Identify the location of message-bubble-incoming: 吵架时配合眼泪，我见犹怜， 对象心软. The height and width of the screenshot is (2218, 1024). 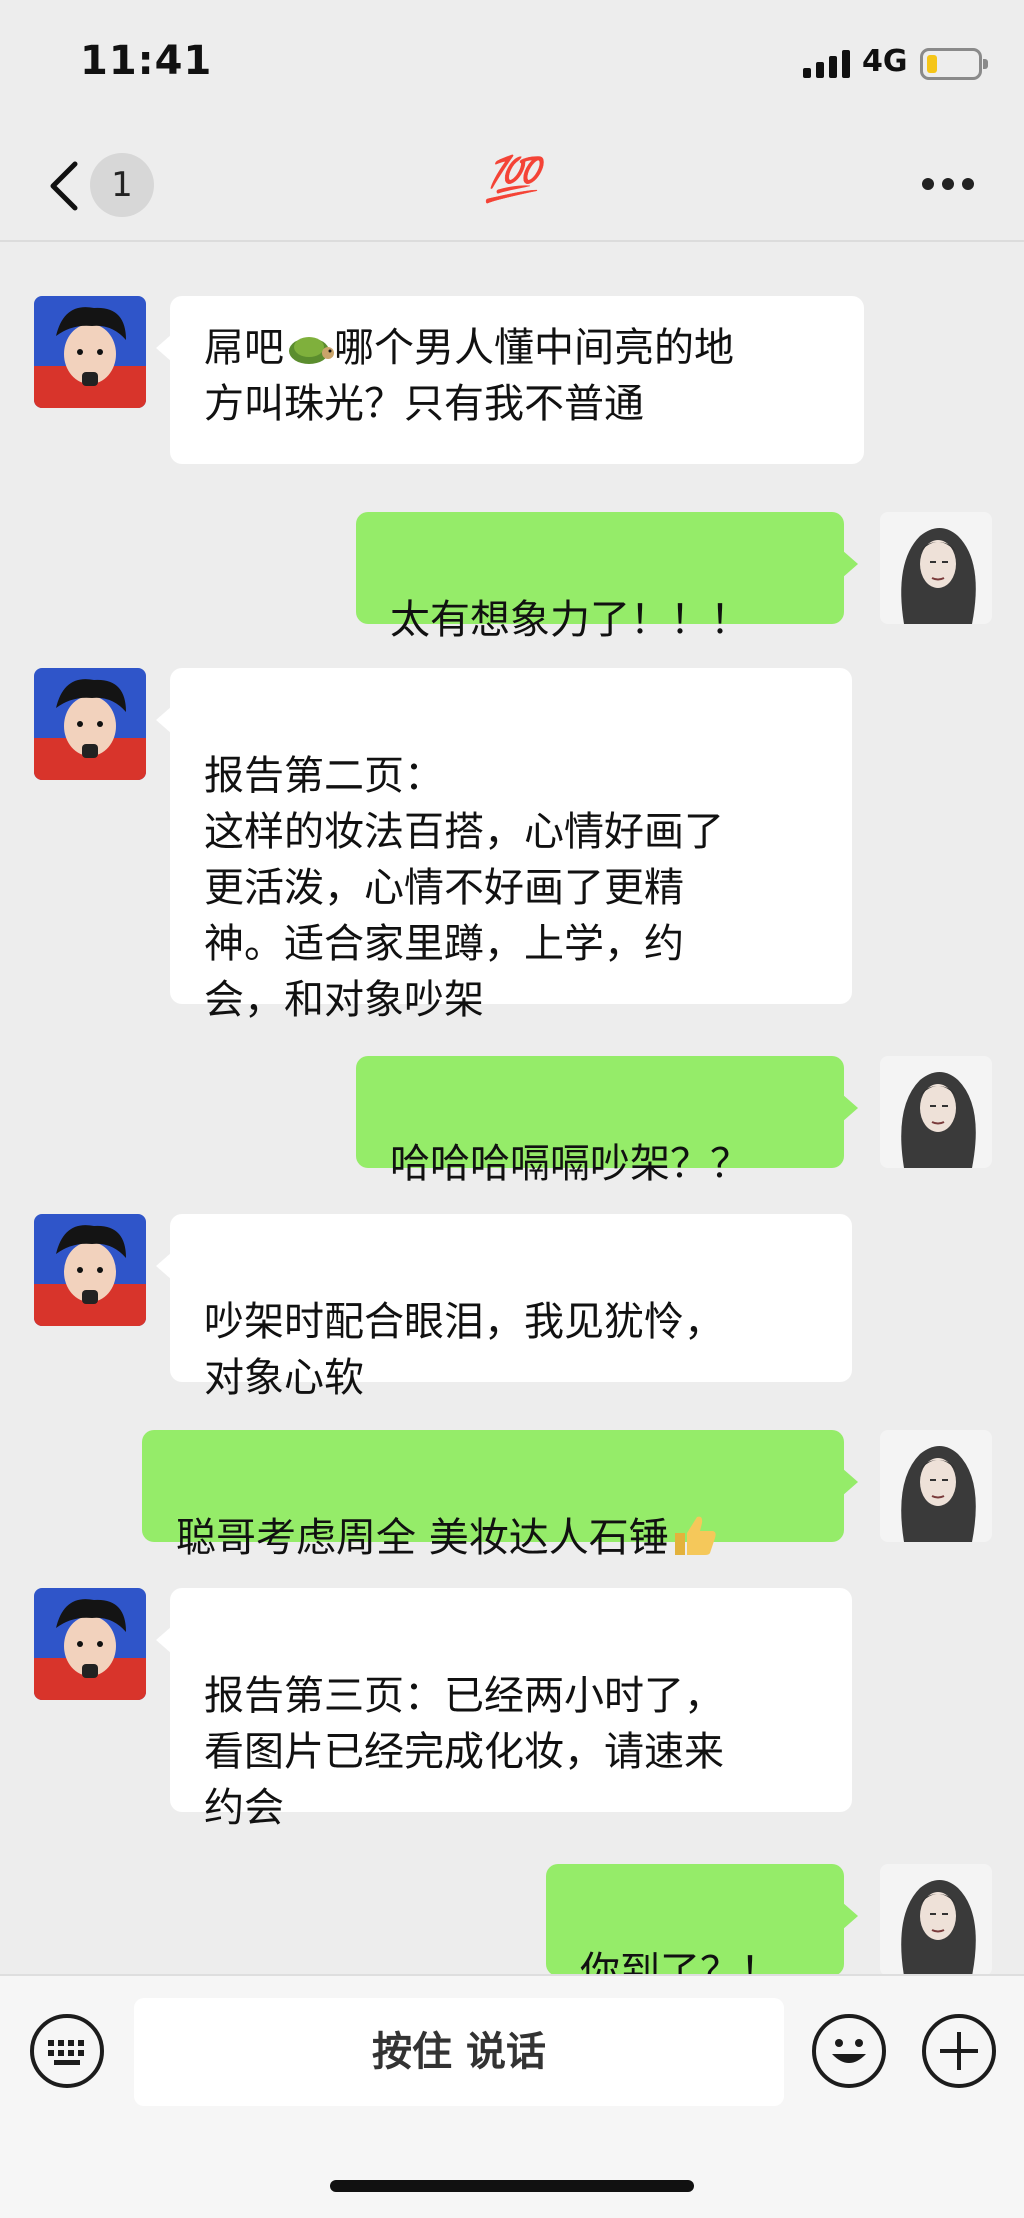
(504, 1307).